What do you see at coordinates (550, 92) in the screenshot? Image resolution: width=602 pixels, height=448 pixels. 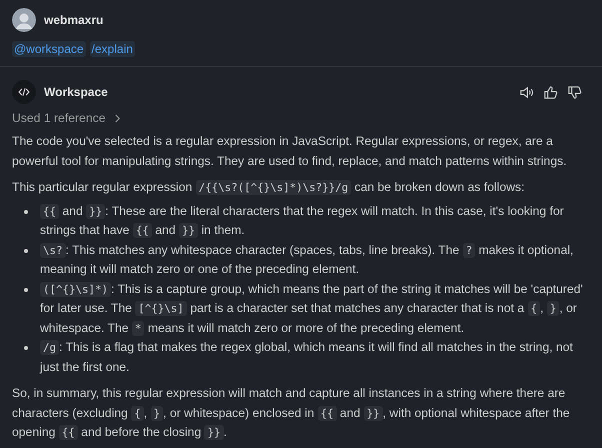 I see `thumbs-up-icon` at bounding box center [550, 92].